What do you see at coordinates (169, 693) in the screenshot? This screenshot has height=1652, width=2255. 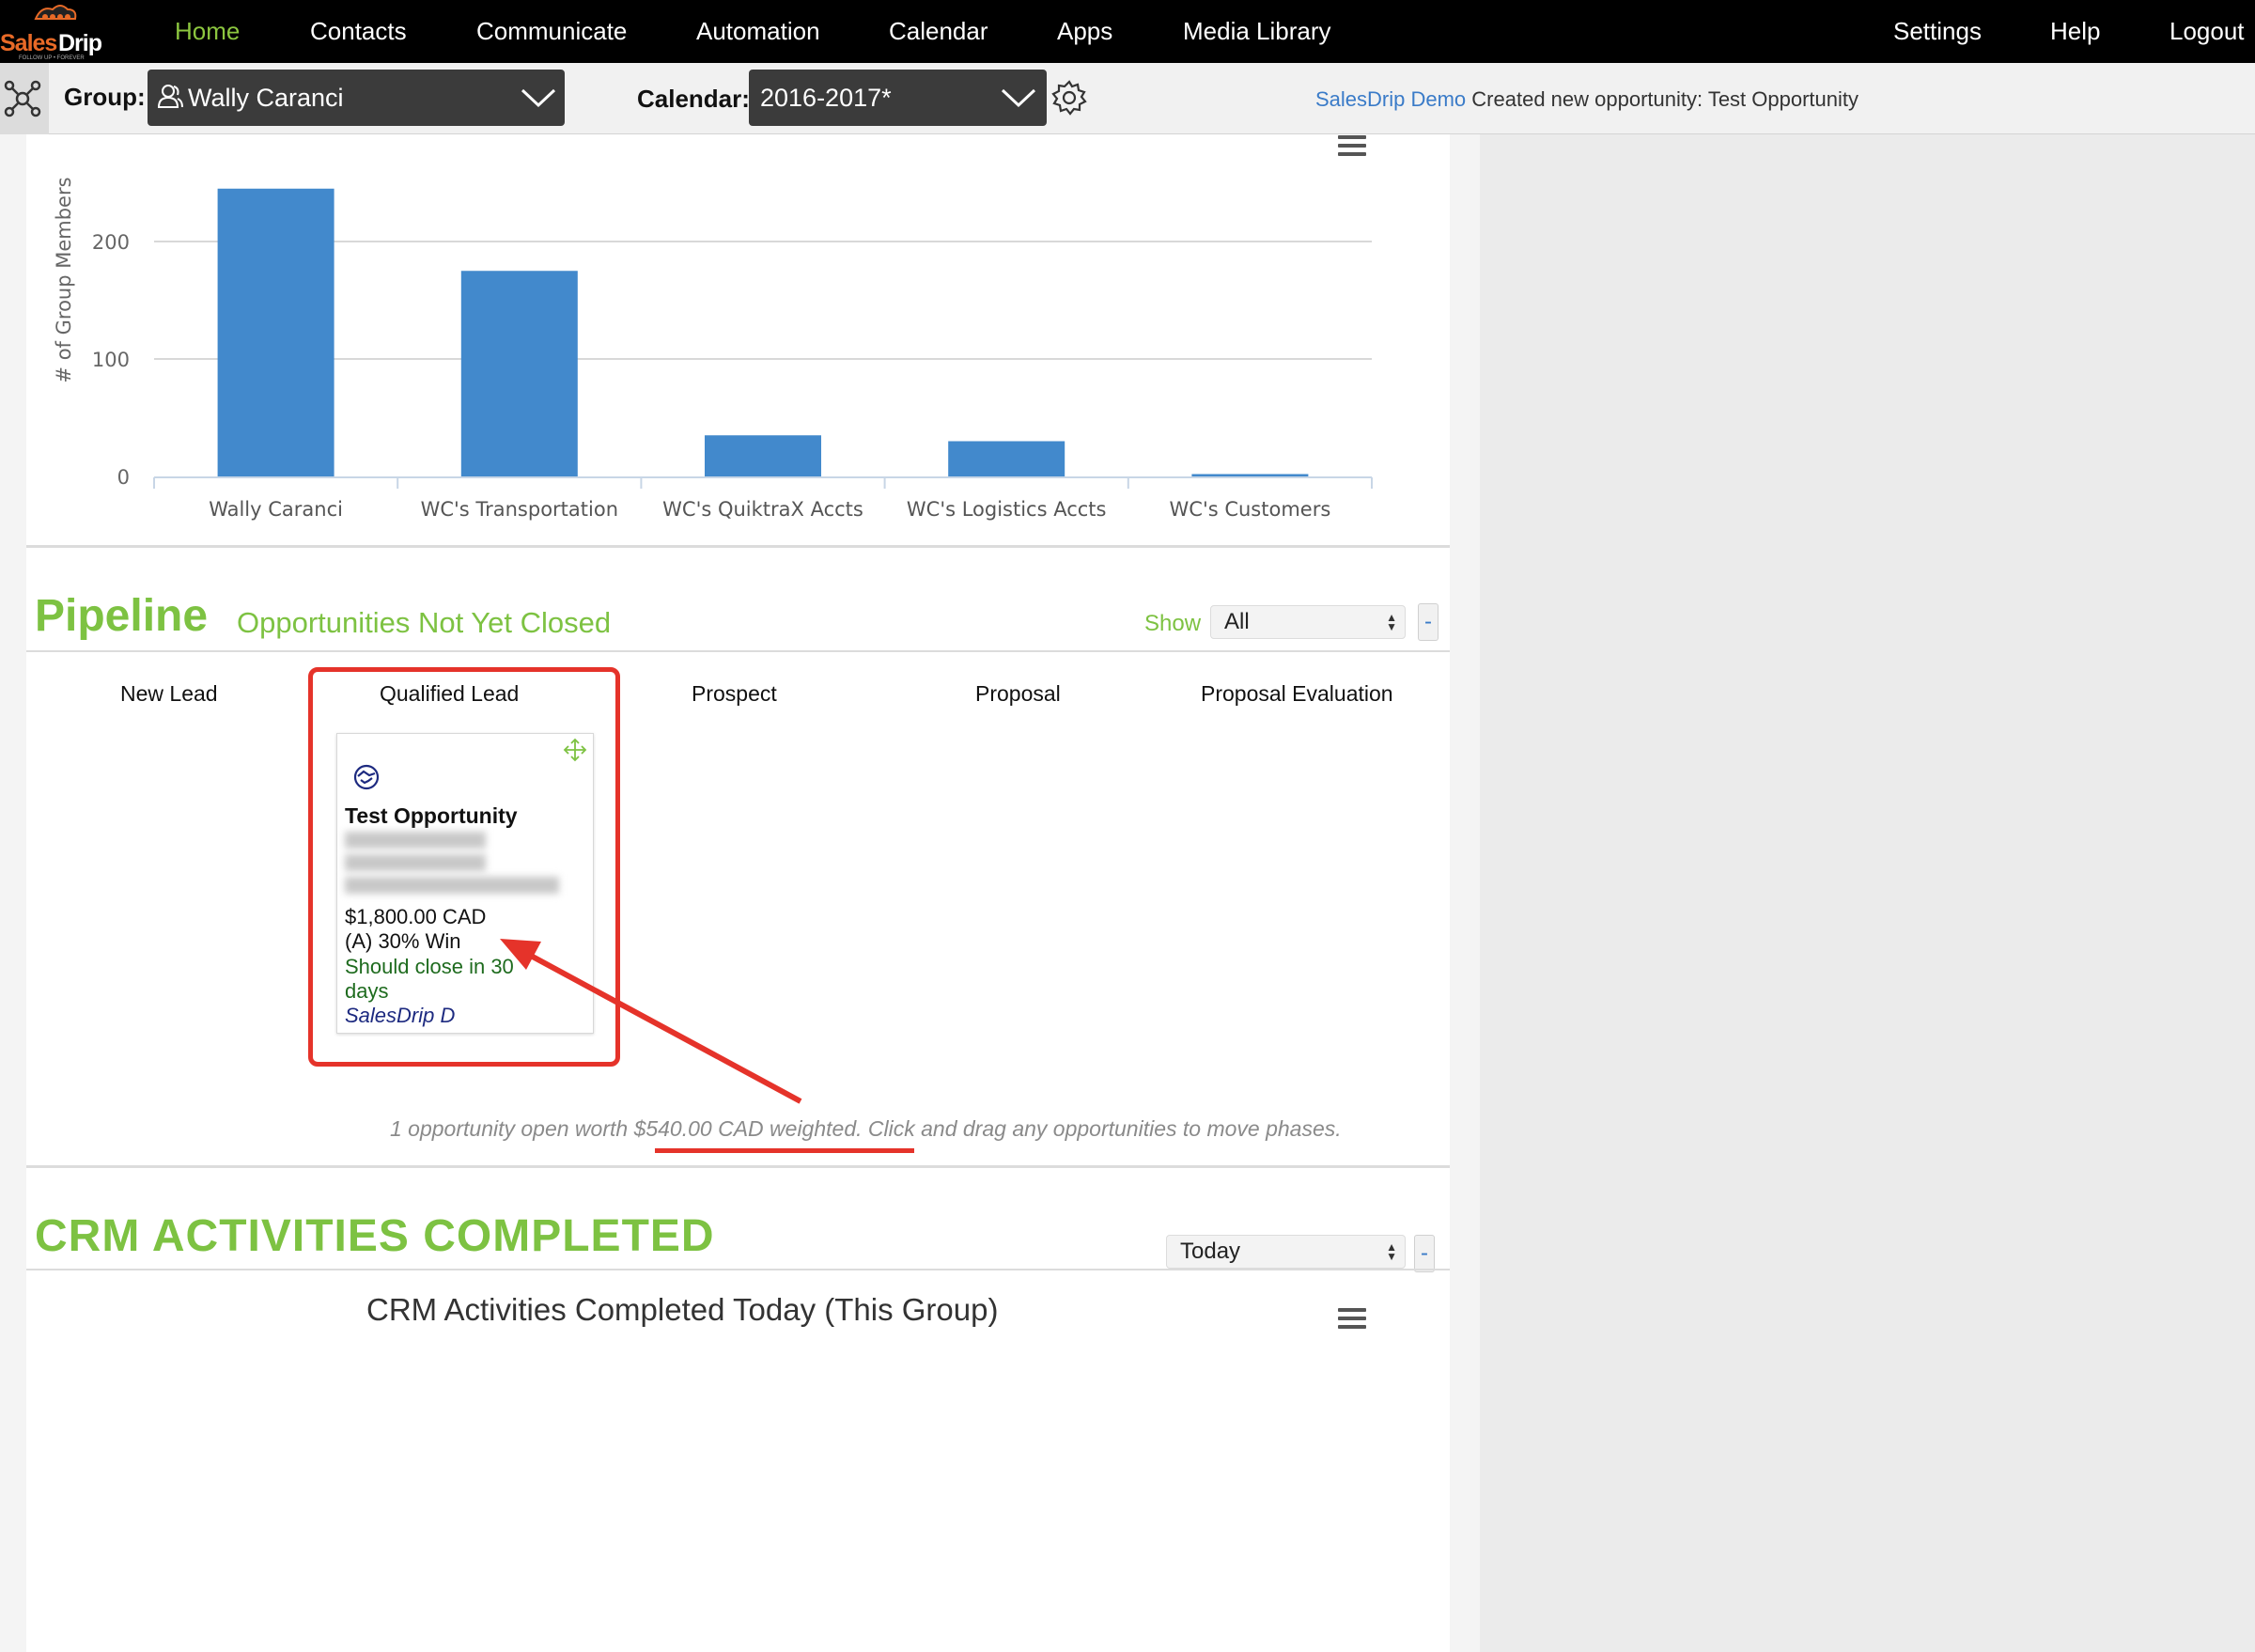 I see `phase-new-lead: New Lead` at bounding box center [169, 693].